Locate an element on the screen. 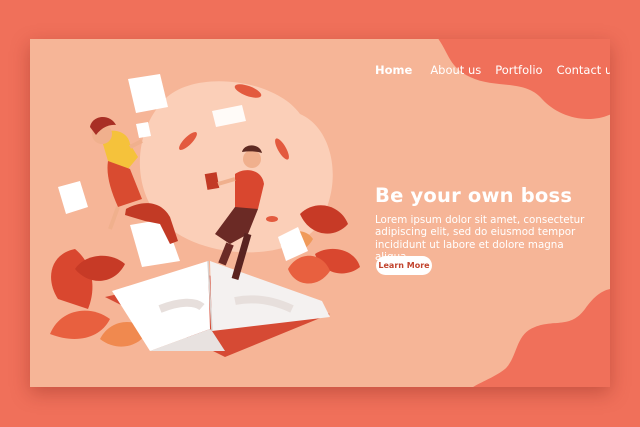 This screenshot has width=640, height=427. main-nav: Home About us Portfolio Contact us is located at coordinates (492, 70).